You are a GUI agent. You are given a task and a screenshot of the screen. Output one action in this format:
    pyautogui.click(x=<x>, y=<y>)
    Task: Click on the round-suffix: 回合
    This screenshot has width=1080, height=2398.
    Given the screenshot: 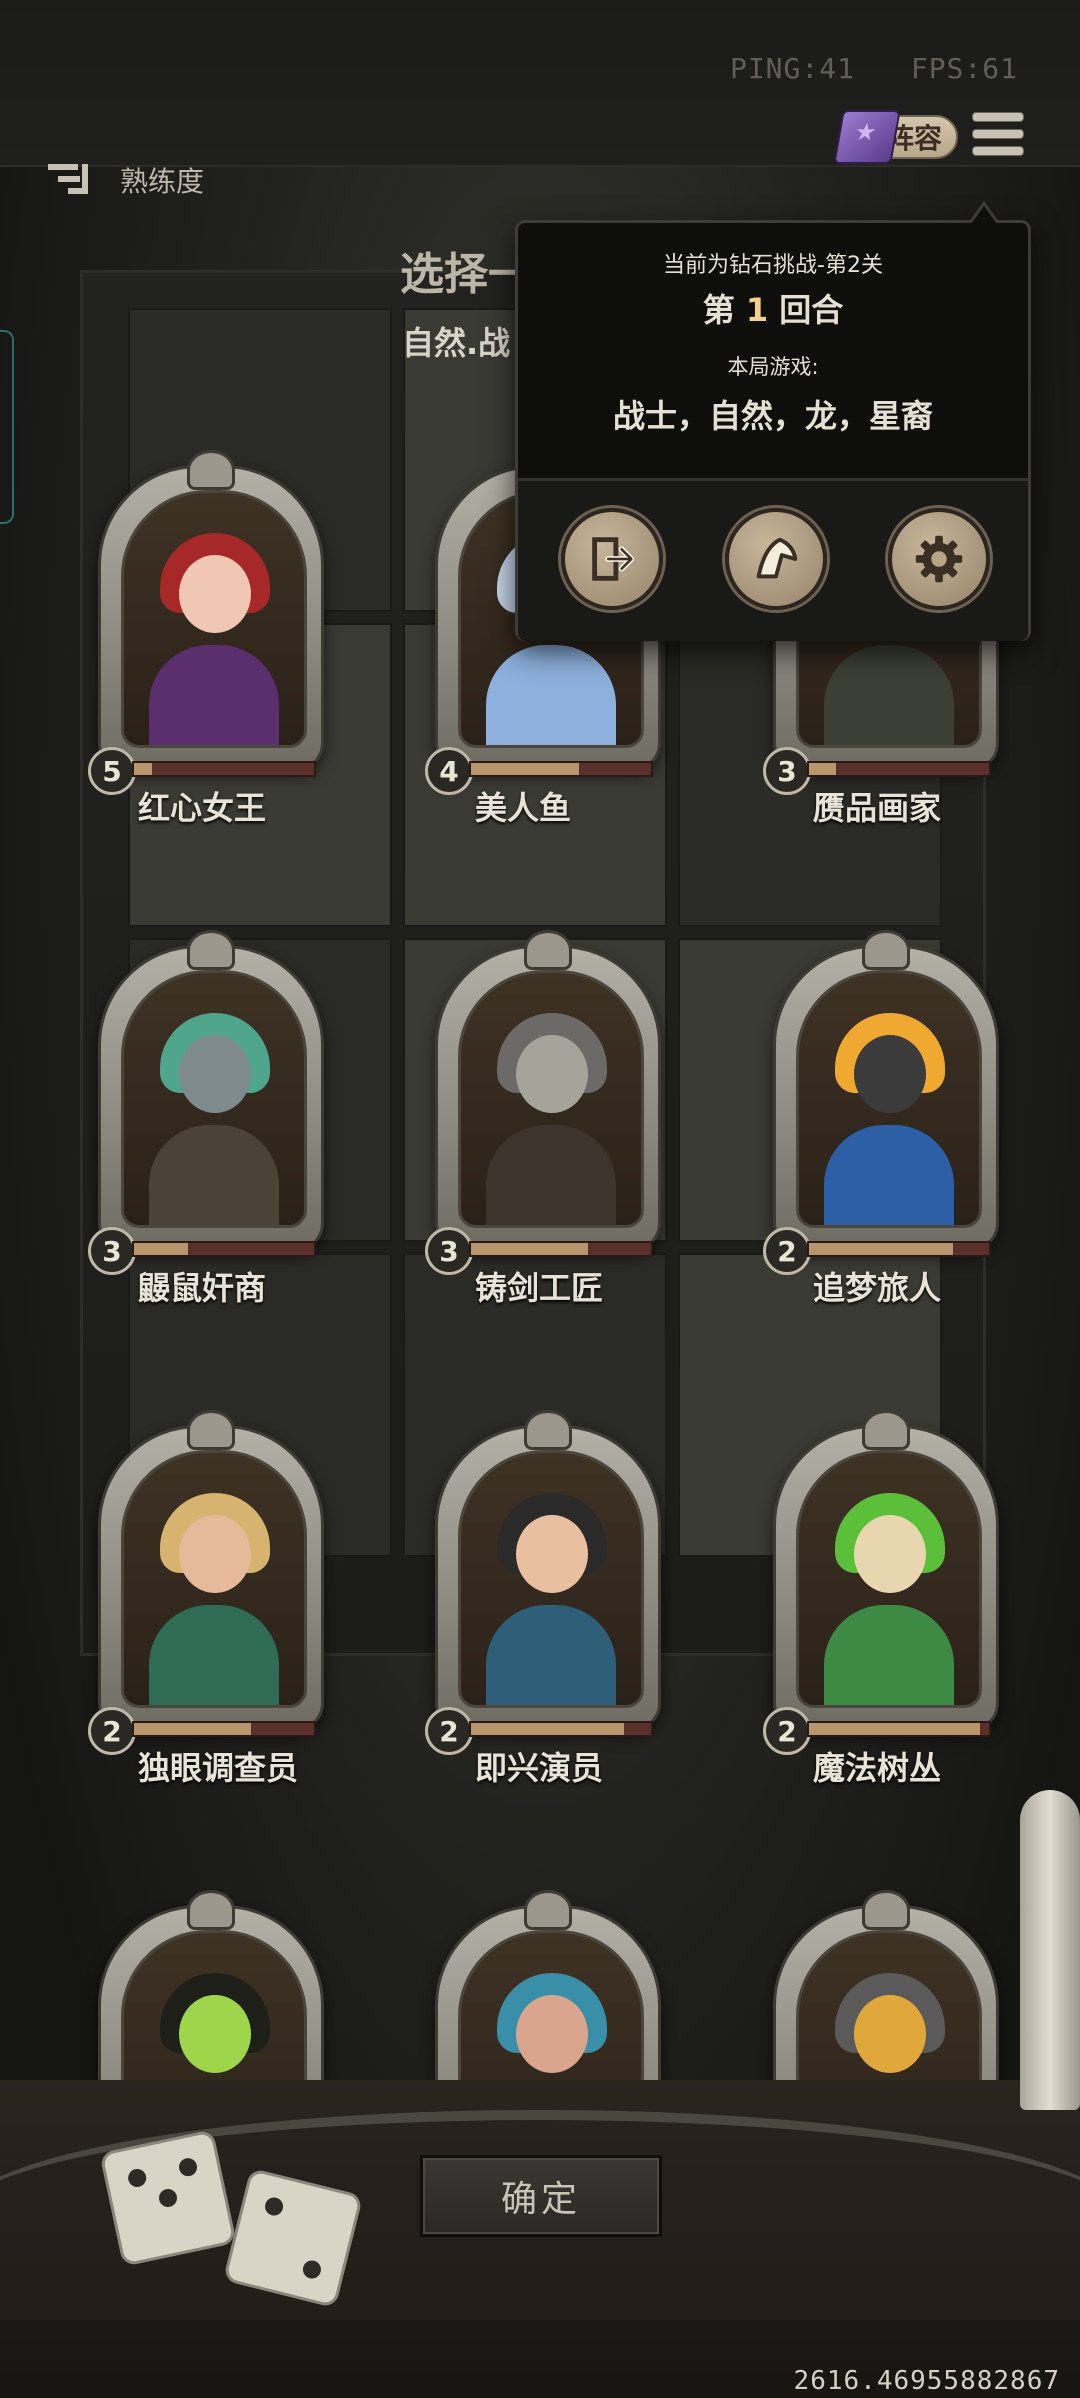 What is the action you would take?
    pyautogui.click(x=811, y=310)
    